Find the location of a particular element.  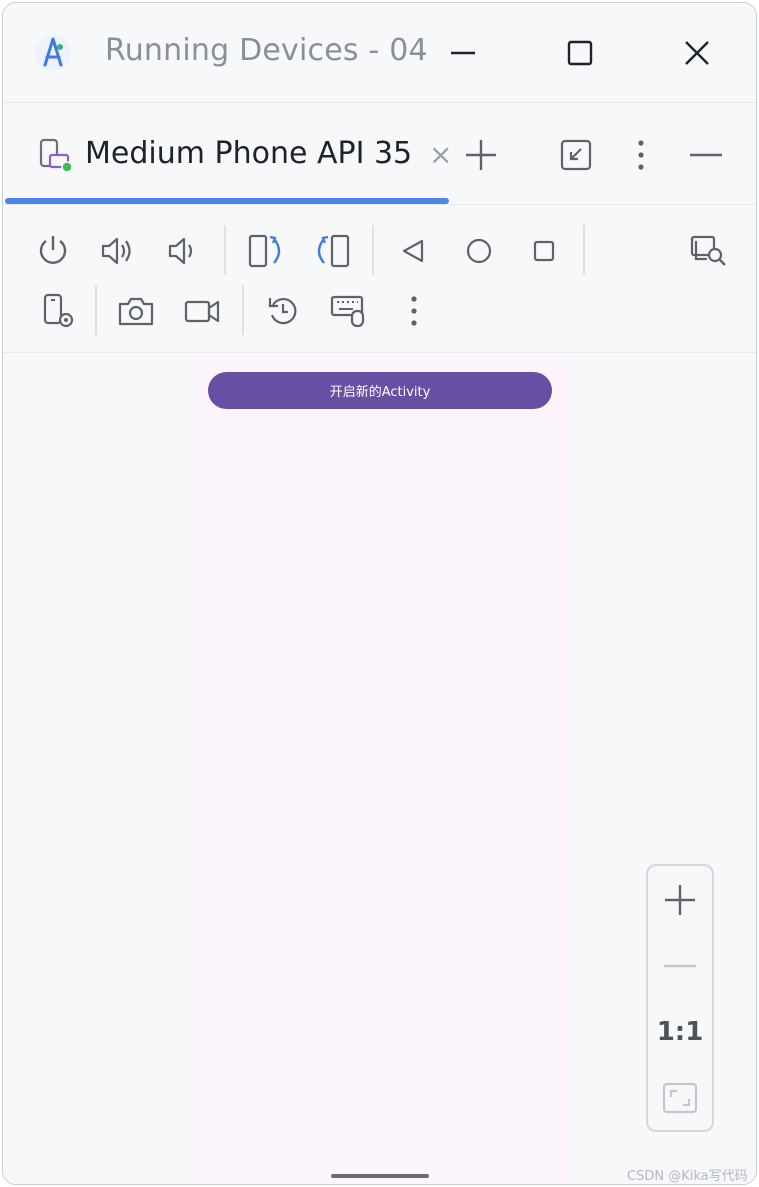

extended-controls-button is located at coordinates (59, 311).